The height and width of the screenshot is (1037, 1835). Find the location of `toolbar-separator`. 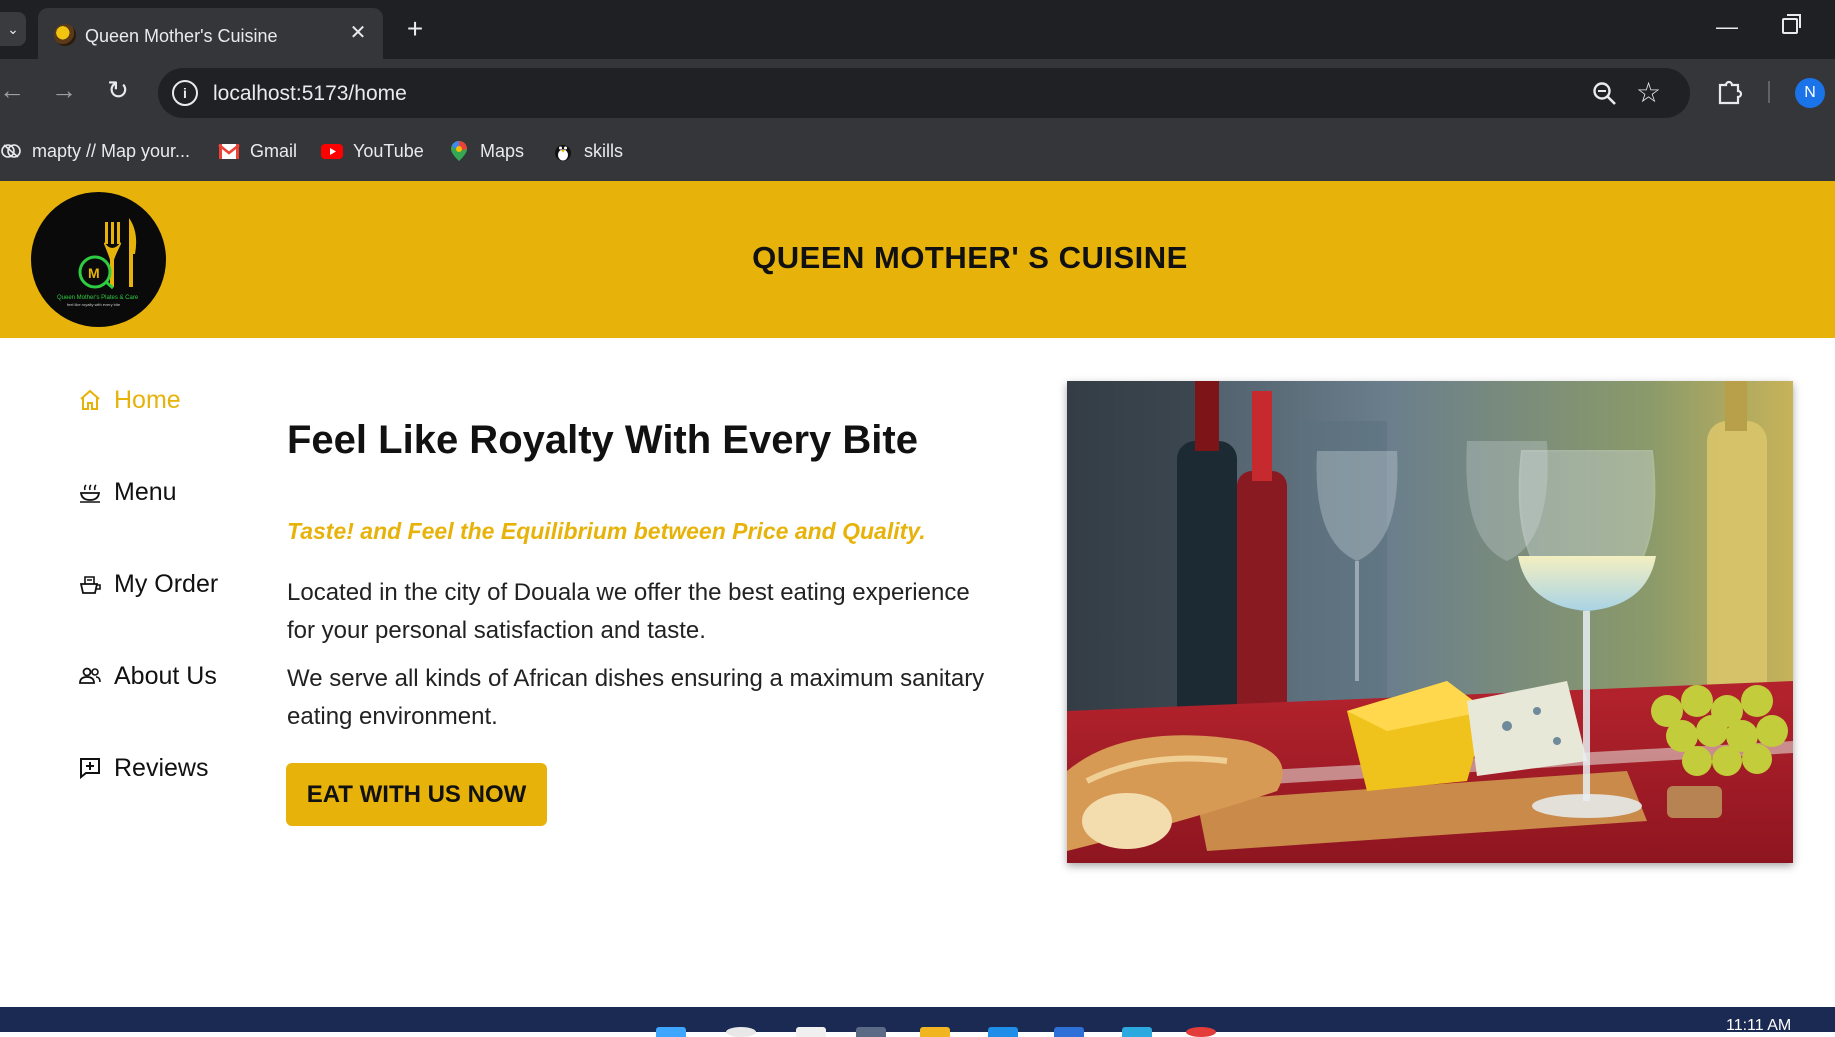

toolbar-separator is located at coordinates (1769, 92).